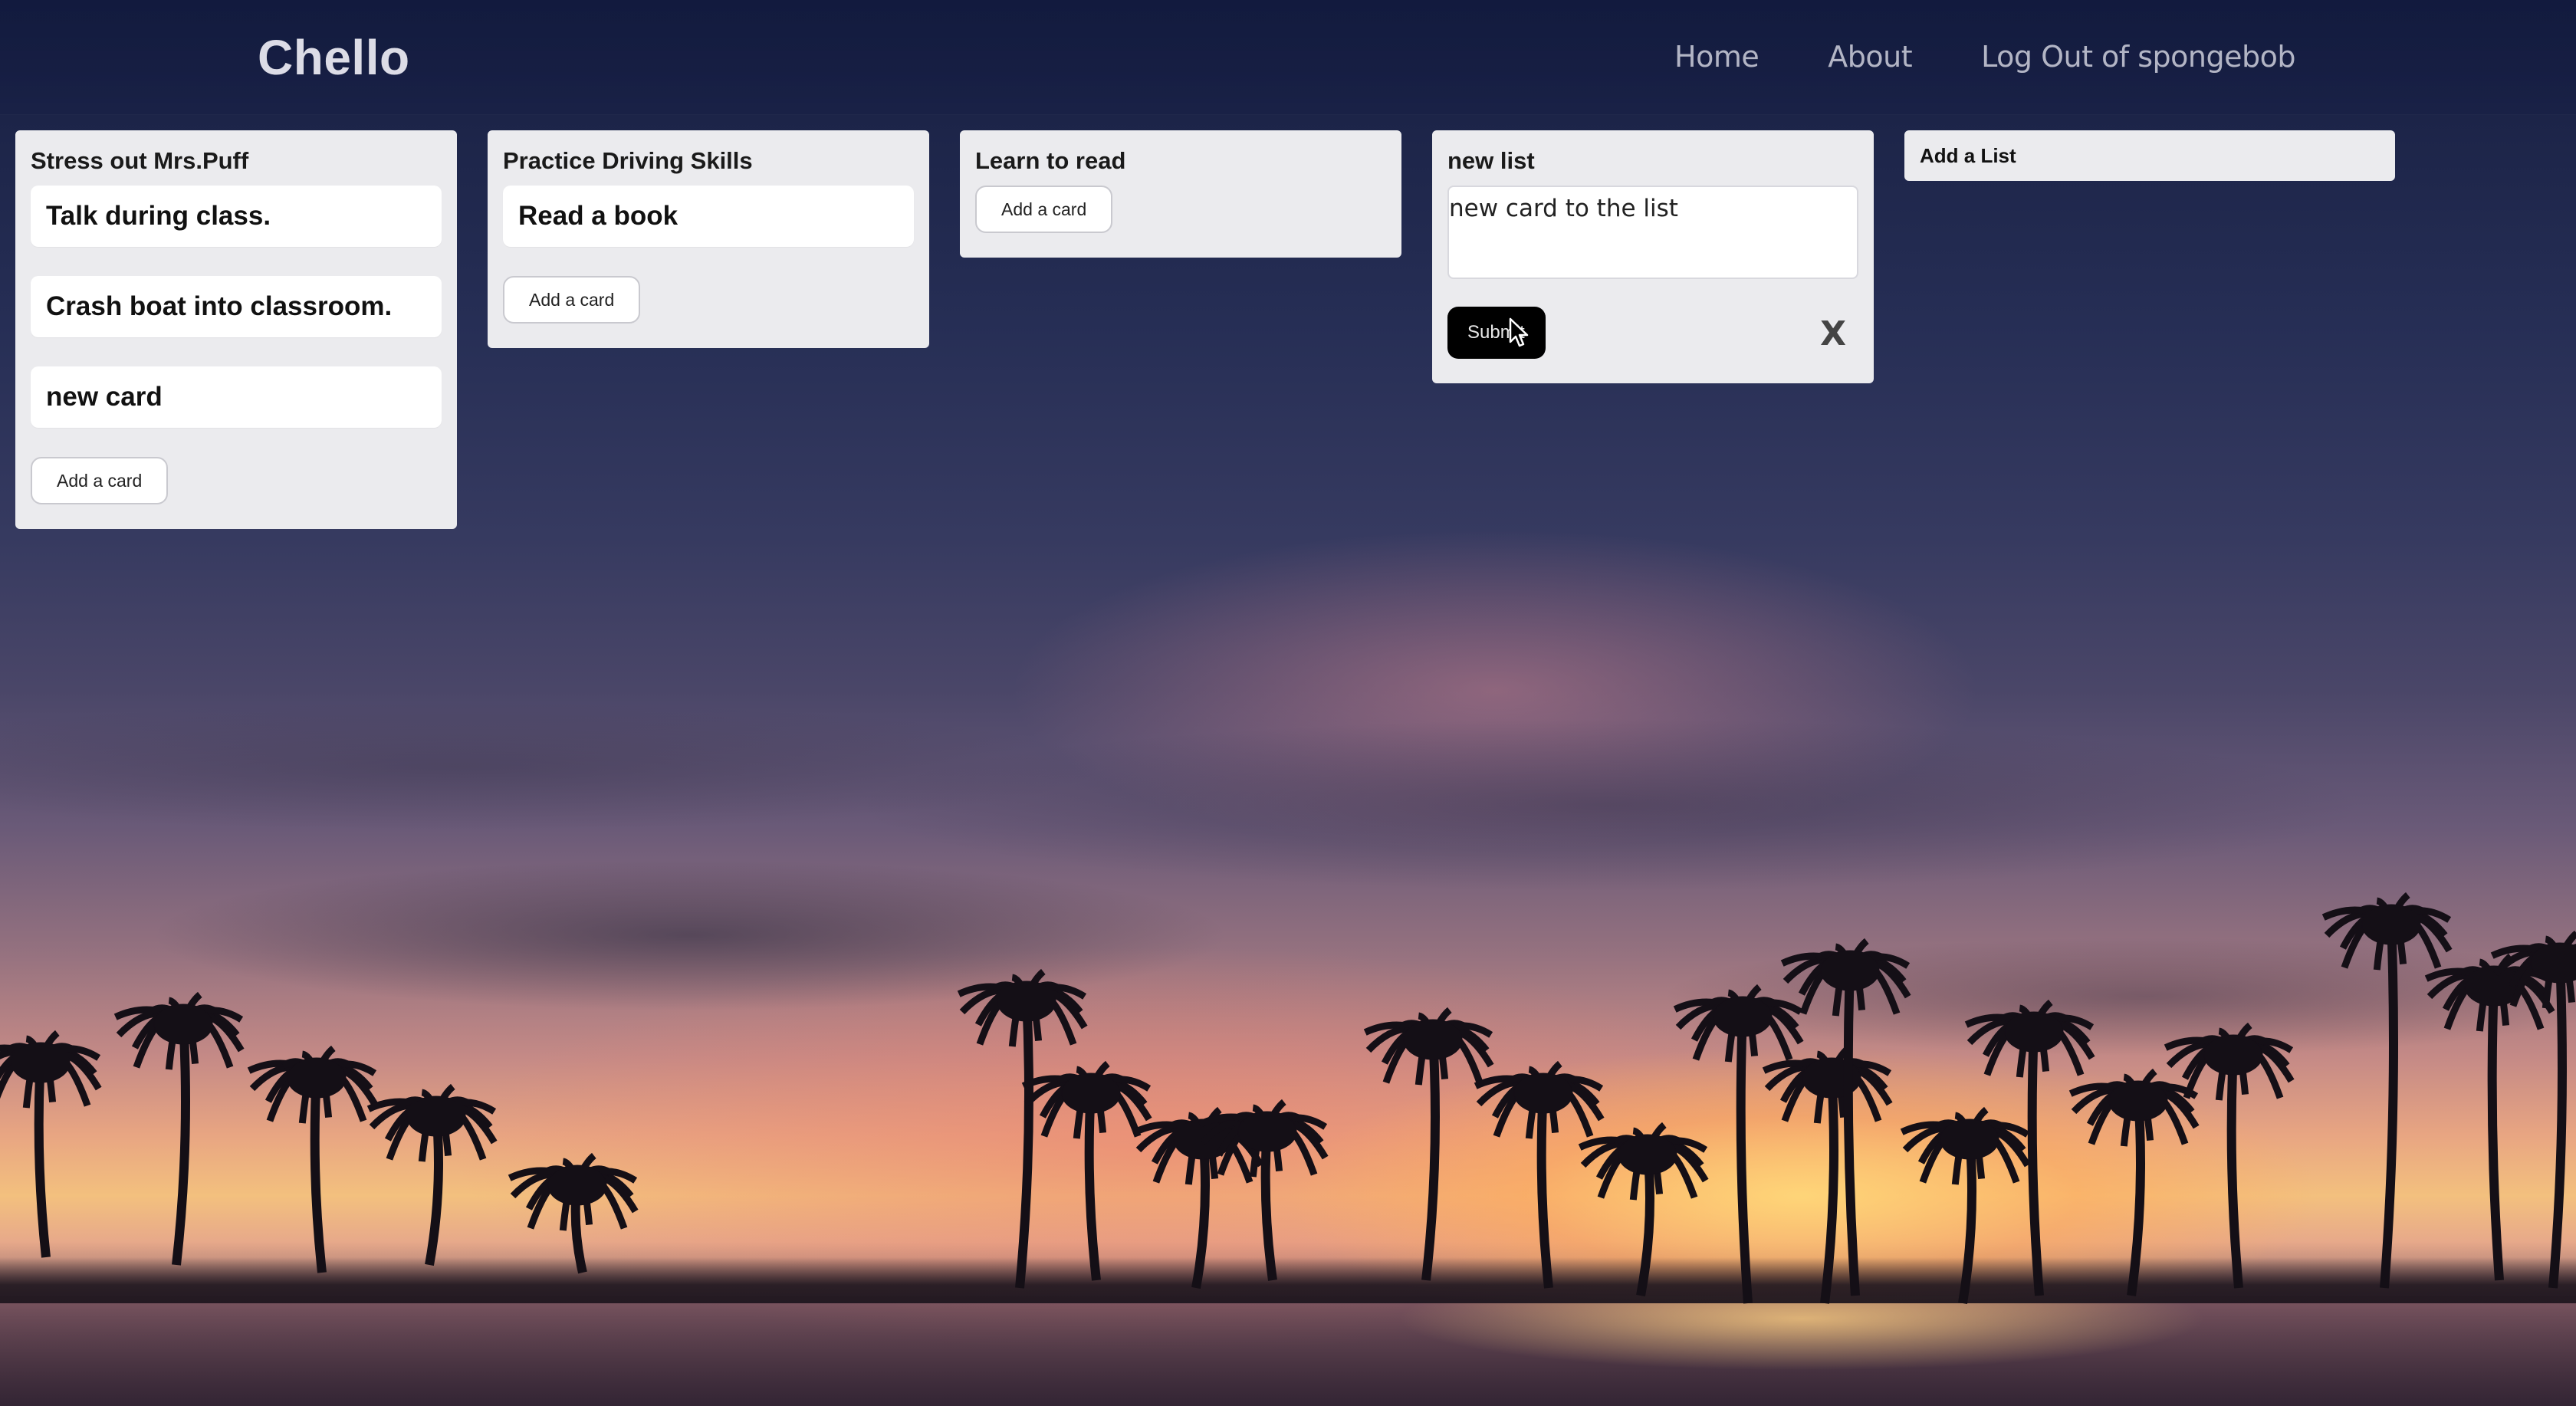 The image size is (2576, 1406). I want to click on list-title: new list, so click(1652, 161).